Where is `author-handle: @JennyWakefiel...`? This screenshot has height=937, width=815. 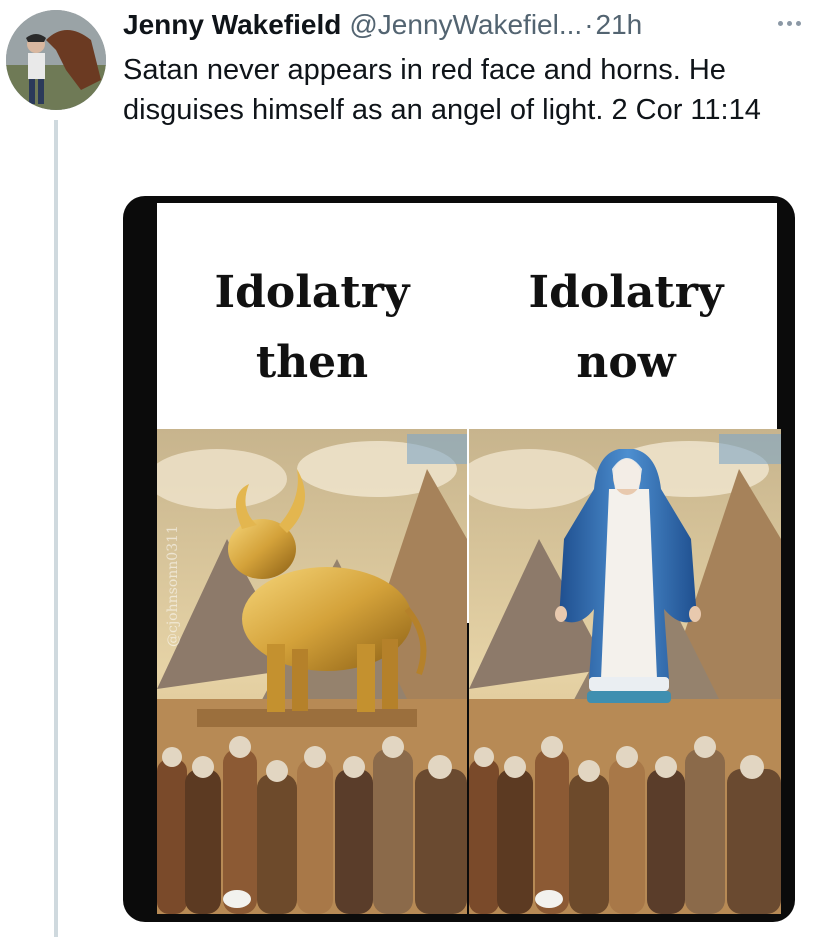
author-handle: @JennyWakefiel... is located at coordinates (465, 25).